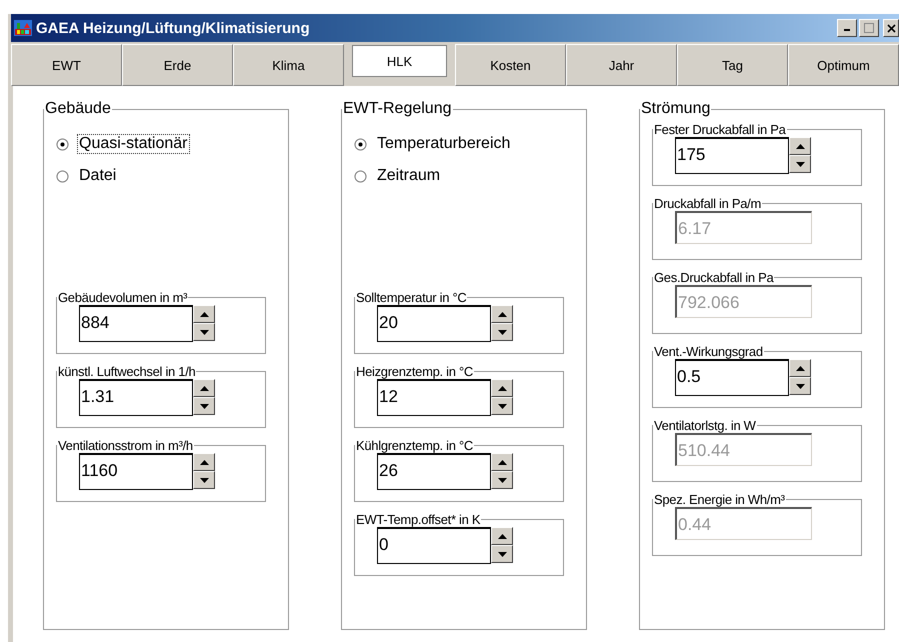 The image size is (899, 642). I want to click on tab: EWT, so click(66, 65).